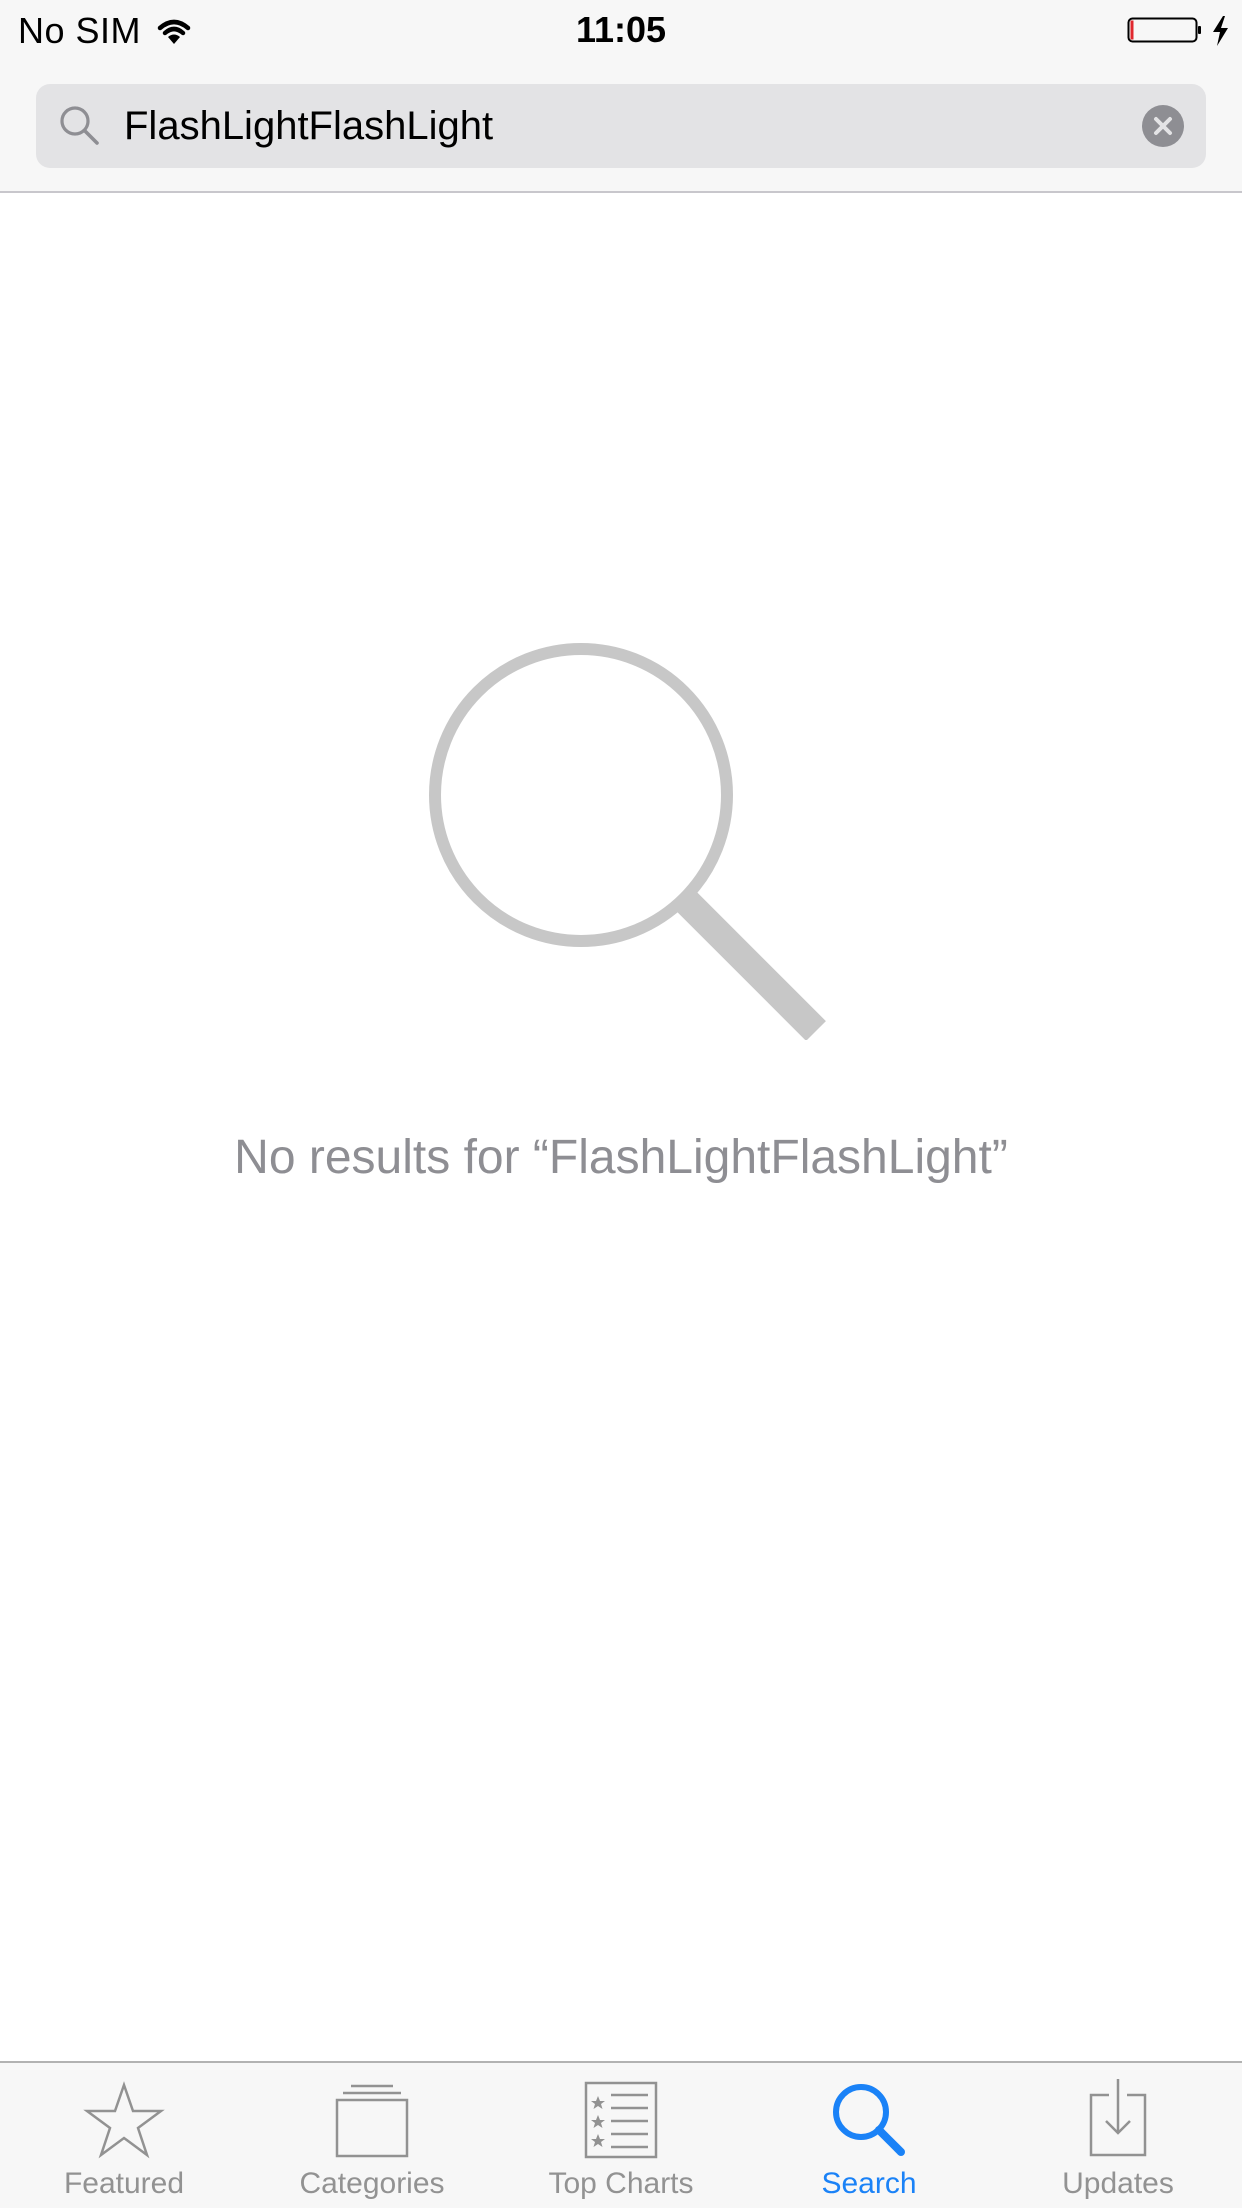 This screenshot has width=1242, height=2208. Describe the element at coordinates (124, 2183) in the screenshot. I see `tab-label: Featured` at that location.